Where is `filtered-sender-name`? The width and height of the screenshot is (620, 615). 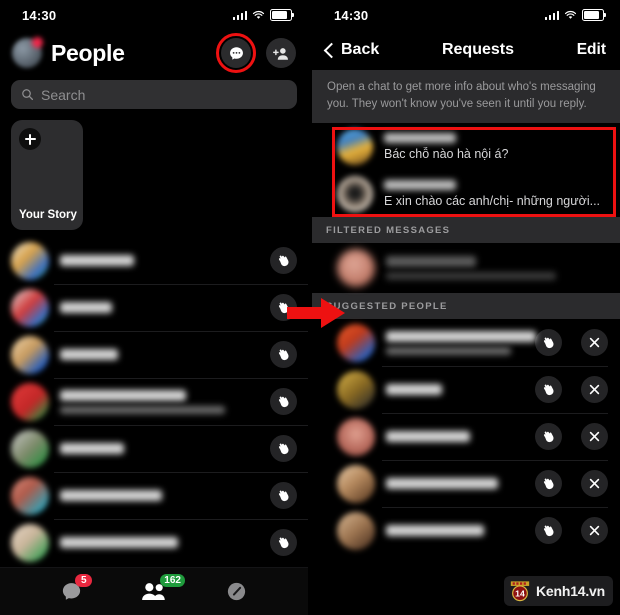
filtered-sender-name is located at coordinates (431, 262).